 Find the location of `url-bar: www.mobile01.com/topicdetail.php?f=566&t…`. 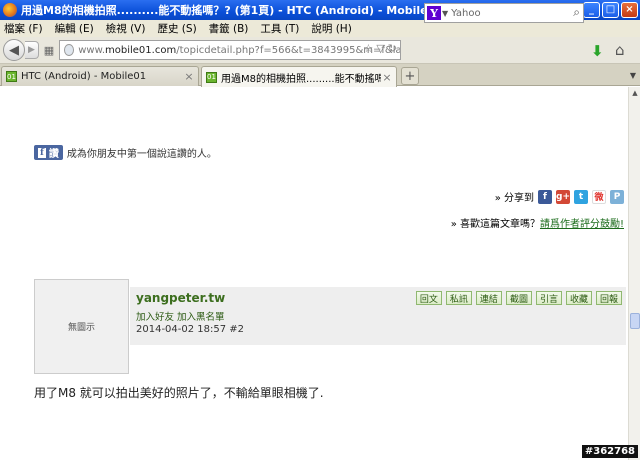

url-bar: www.mobile01.com/topicdetail.php?f=566&t… is located at coordinates (230, 50).